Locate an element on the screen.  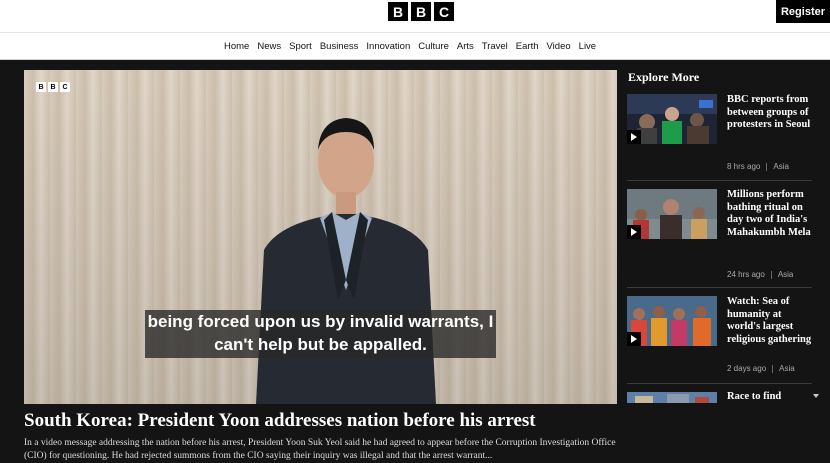
top-bar: B B C Register is located at coordinates (415, 16).